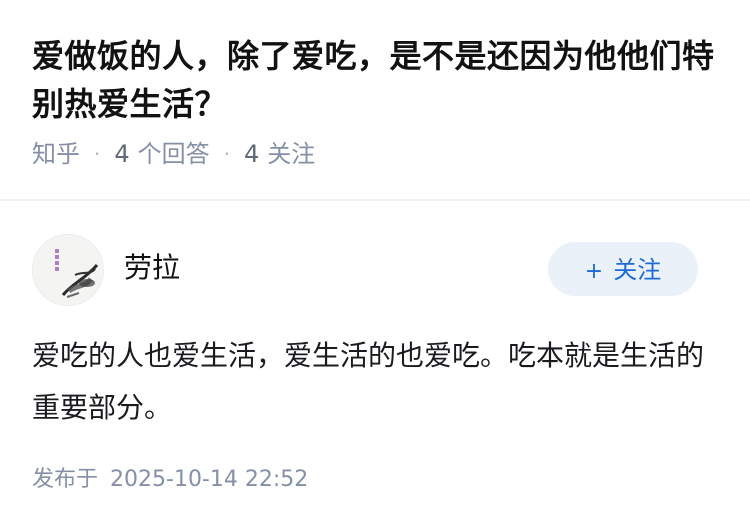 The width and height of the screenshot is (750, 532). Describe the element at coordinates (209, 479) in the screenshot. I see `publish-time: 2025-10-14 22:52` at that location.